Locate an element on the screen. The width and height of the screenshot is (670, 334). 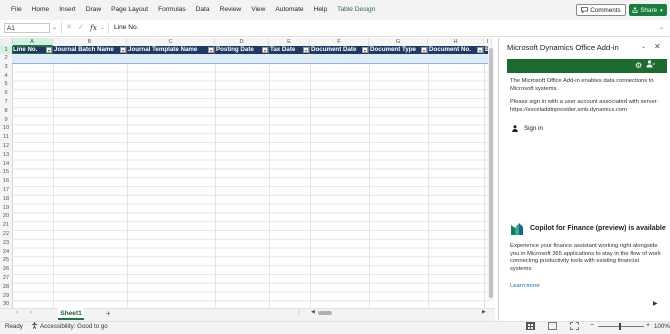
row-header: 20 is located at coordinates (6, 216).